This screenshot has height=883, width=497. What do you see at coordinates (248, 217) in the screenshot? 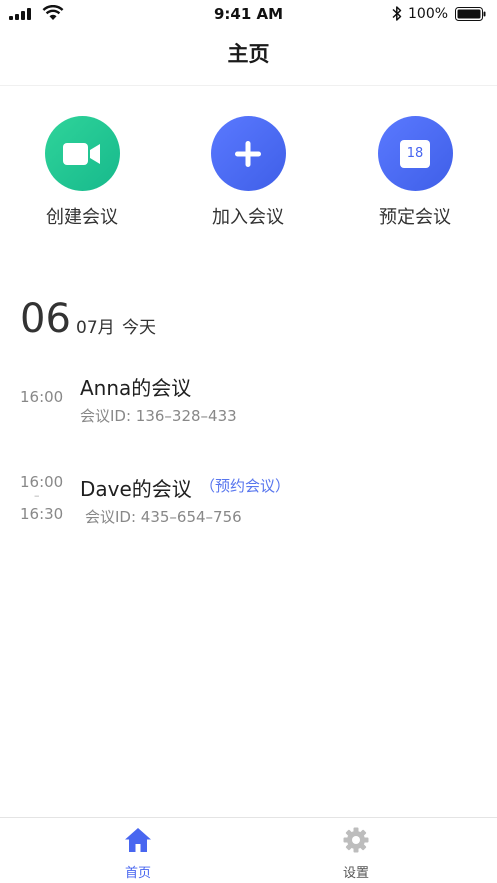
I see `join-meeting-label: 加入会议` at bounding box center [248, 217].